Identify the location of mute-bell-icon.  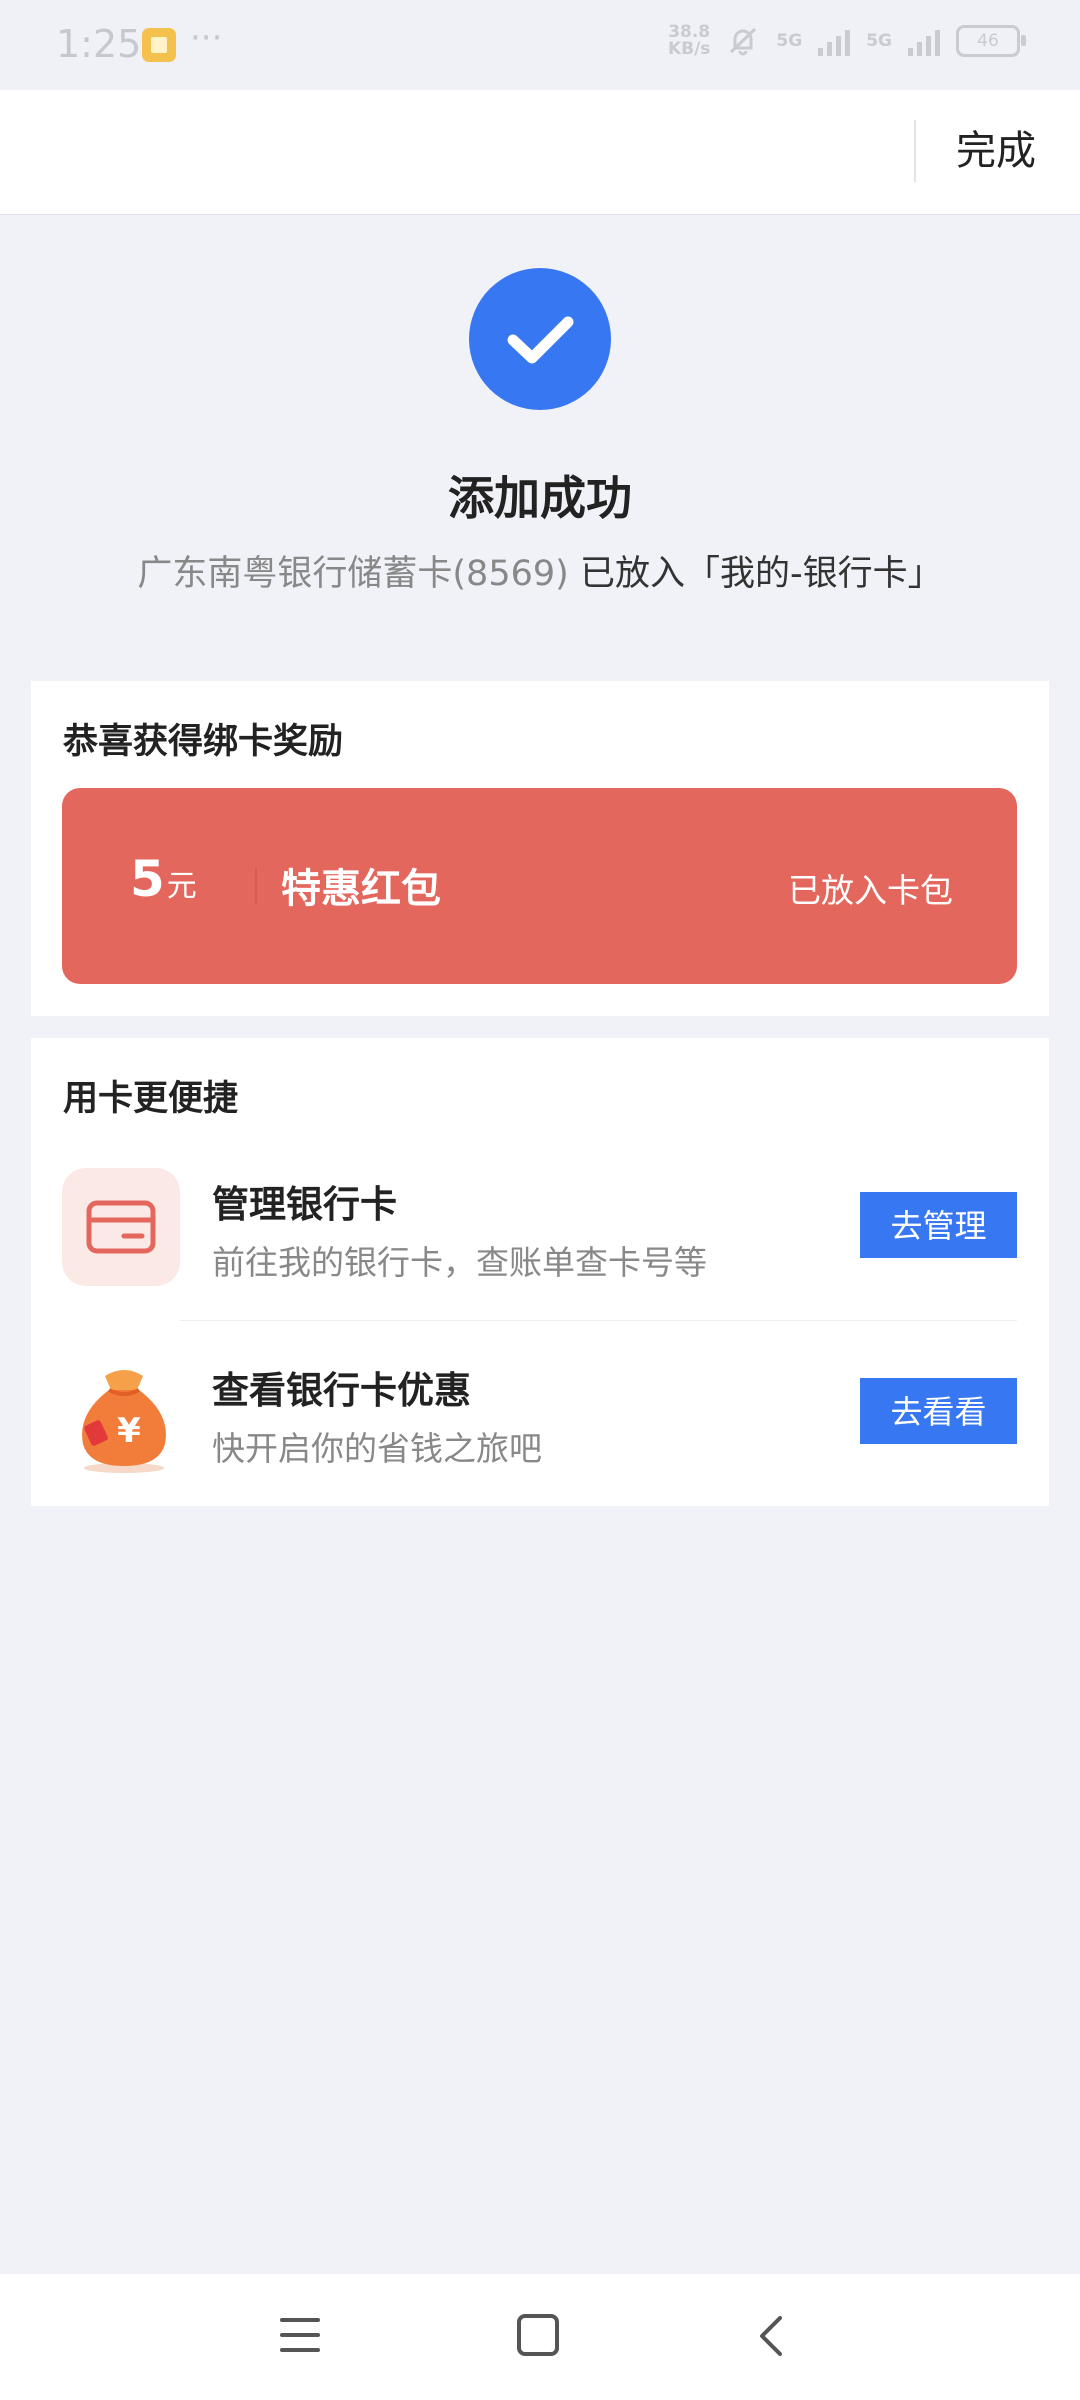
(743, 41).